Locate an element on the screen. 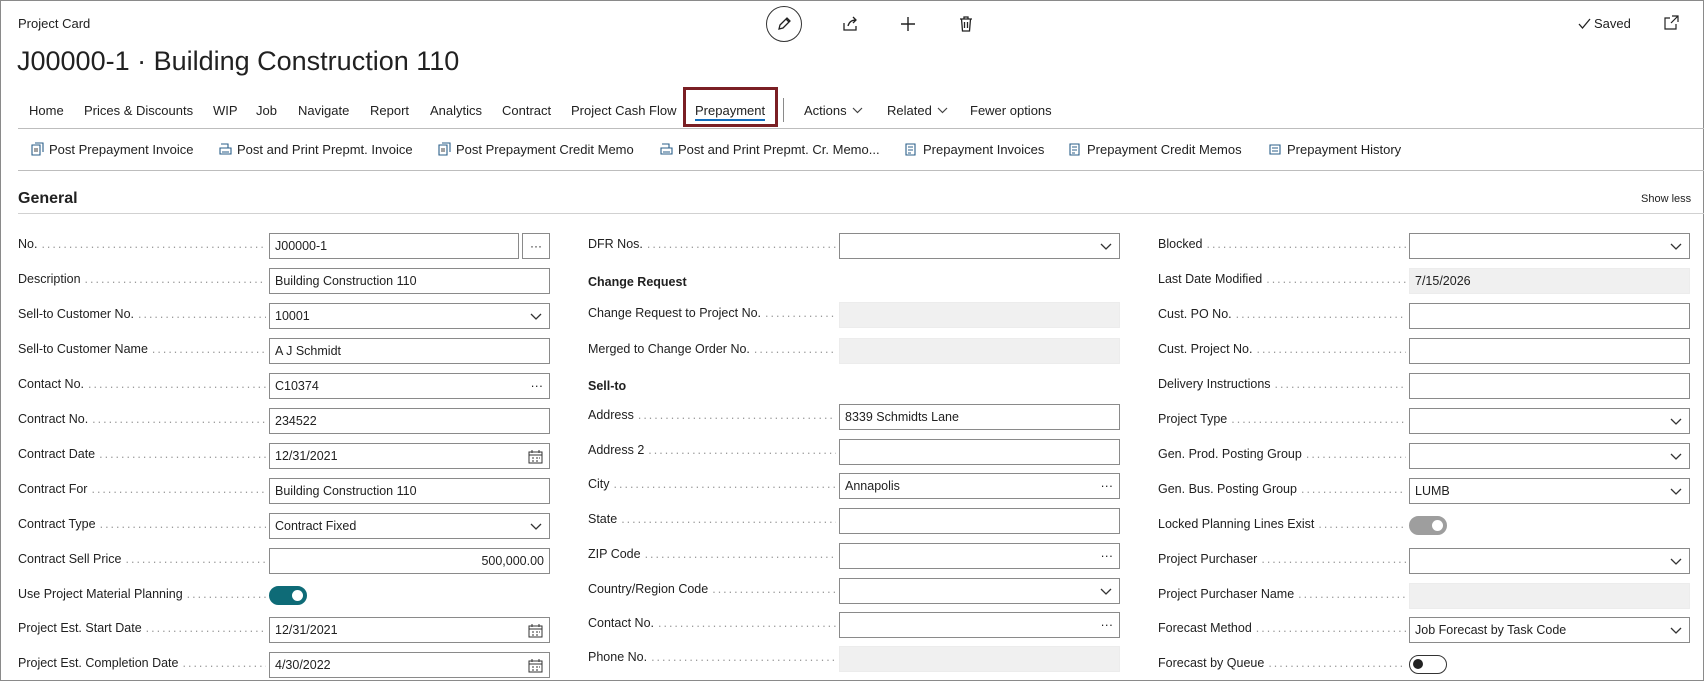  post-prepayment-invoice-button: Post Prepayment Invoice is located at coordinates (112, 149).